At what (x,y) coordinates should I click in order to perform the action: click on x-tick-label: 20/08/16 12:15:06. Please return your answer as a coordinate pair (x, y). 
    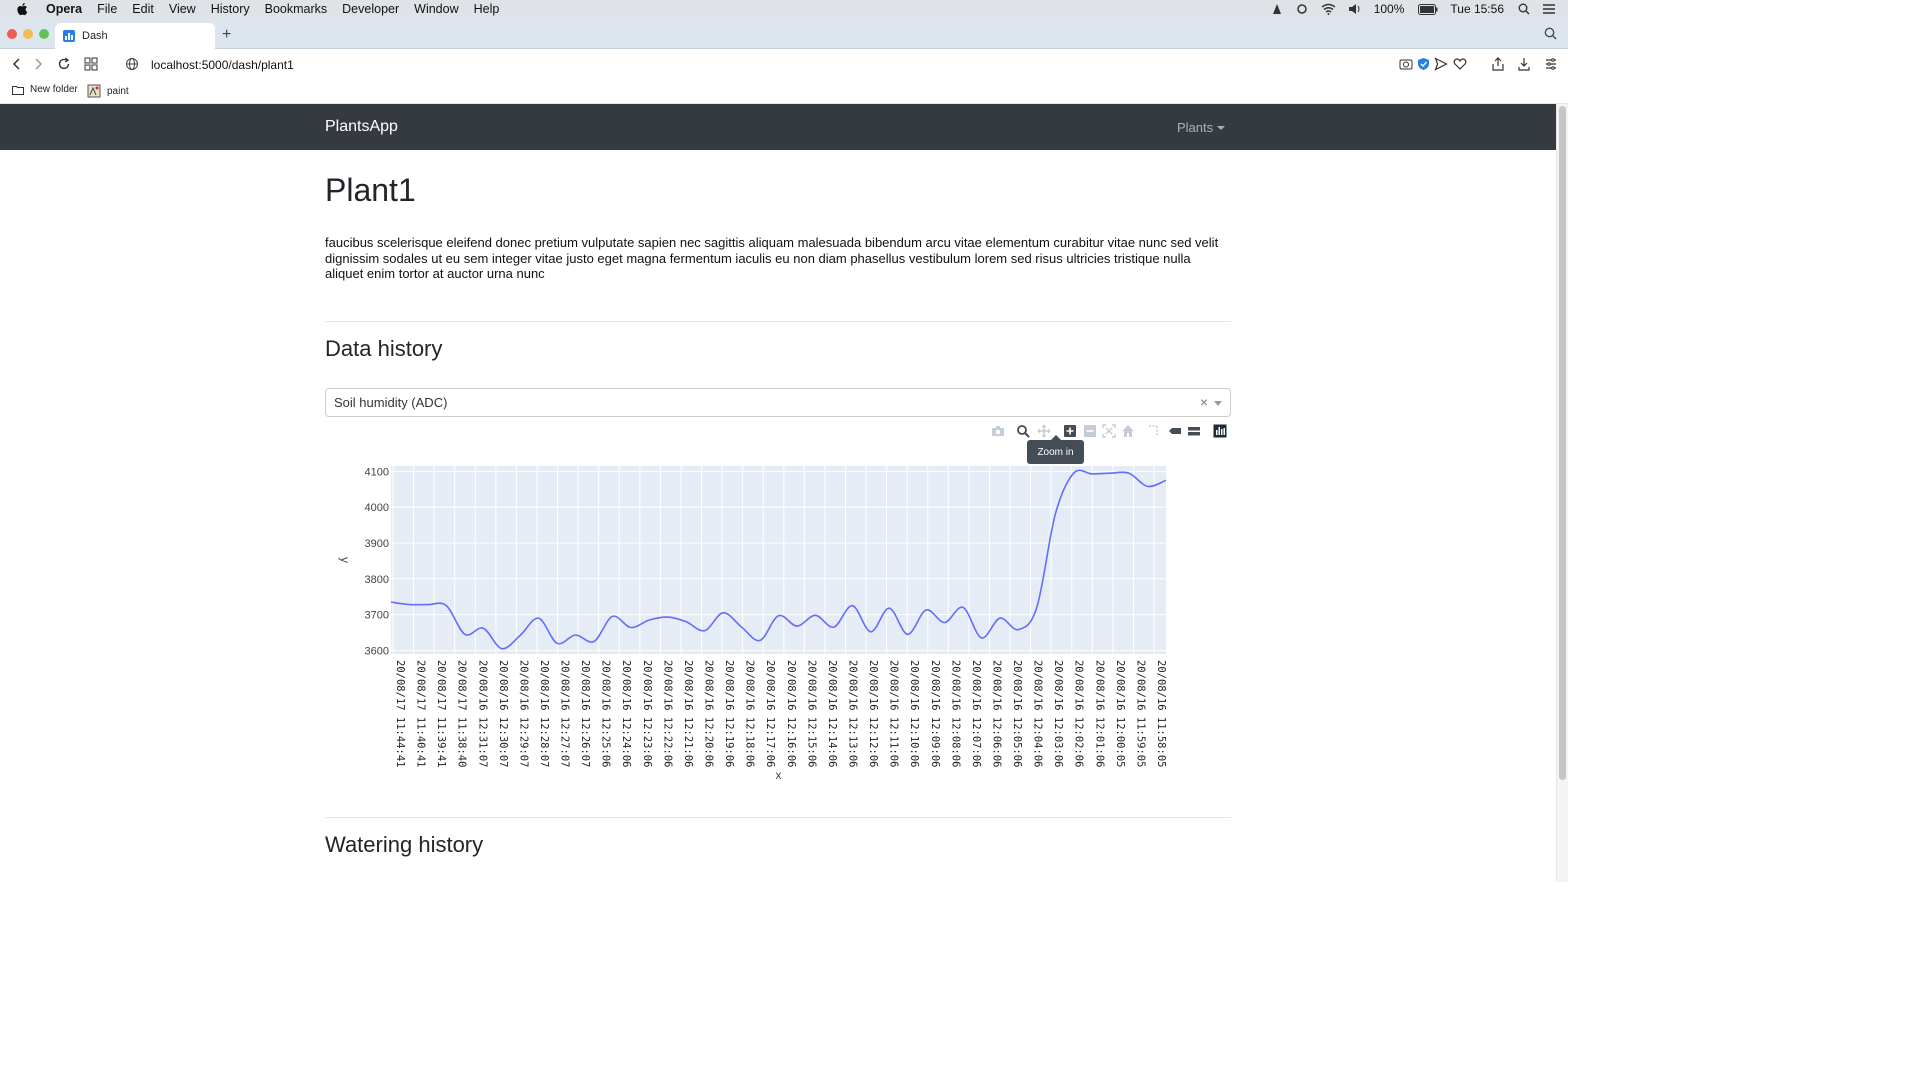
    Looking at the image, I should click on (811, 713).